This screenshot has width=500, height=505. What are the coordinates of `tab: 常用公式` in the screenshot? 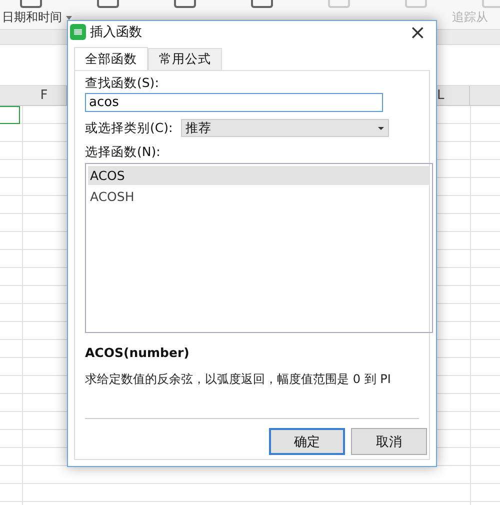 It's located at (185, 59).